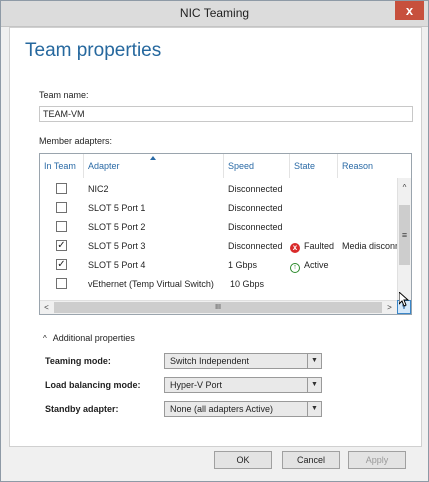 The height and width of the screenshot is (482, 429). I want to click on sort-ascending-icon, so click(153, 158).